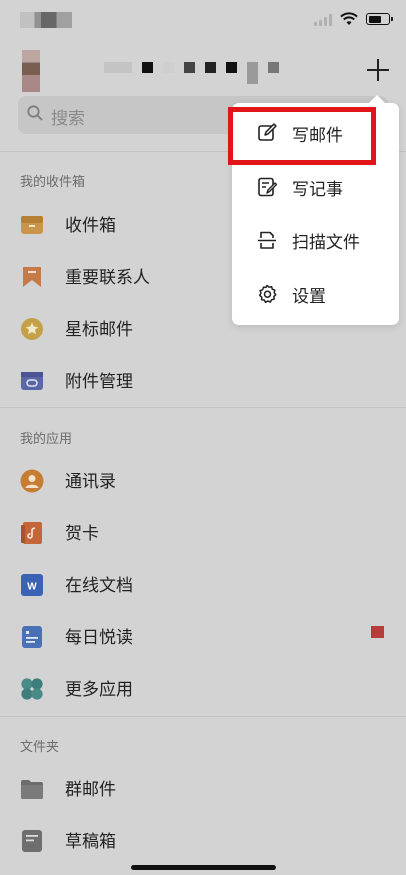 The width and height of the screenshot is (406, 875). I want to click on add-button, so click(378, 70).